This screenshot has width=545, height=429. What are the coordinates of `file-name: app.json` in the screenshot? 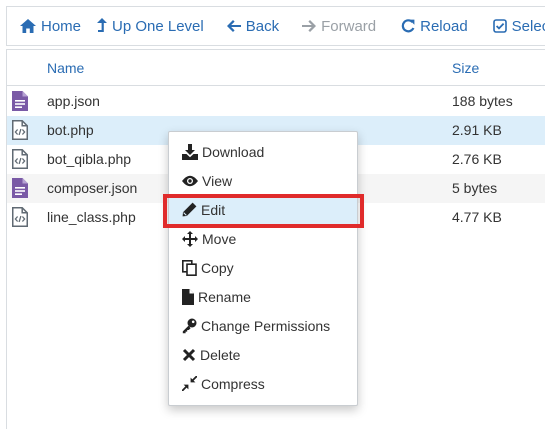 It's located at (73, 101).